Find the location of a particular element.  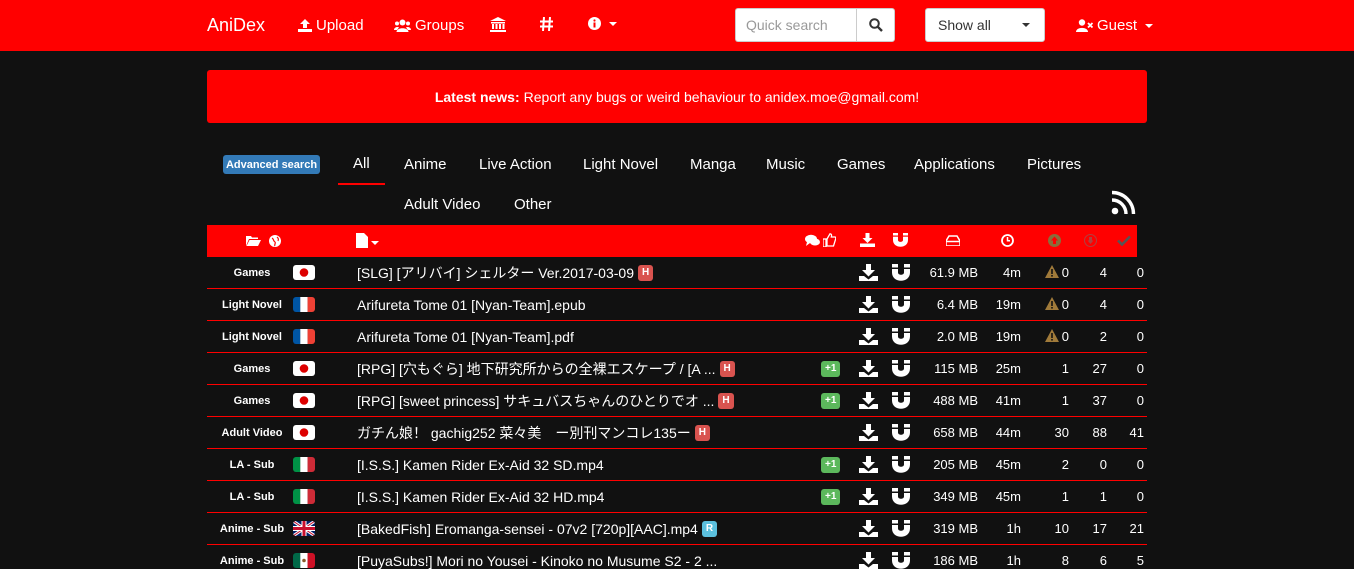

upload-age: 45m is located at coordinates (1008, 496).